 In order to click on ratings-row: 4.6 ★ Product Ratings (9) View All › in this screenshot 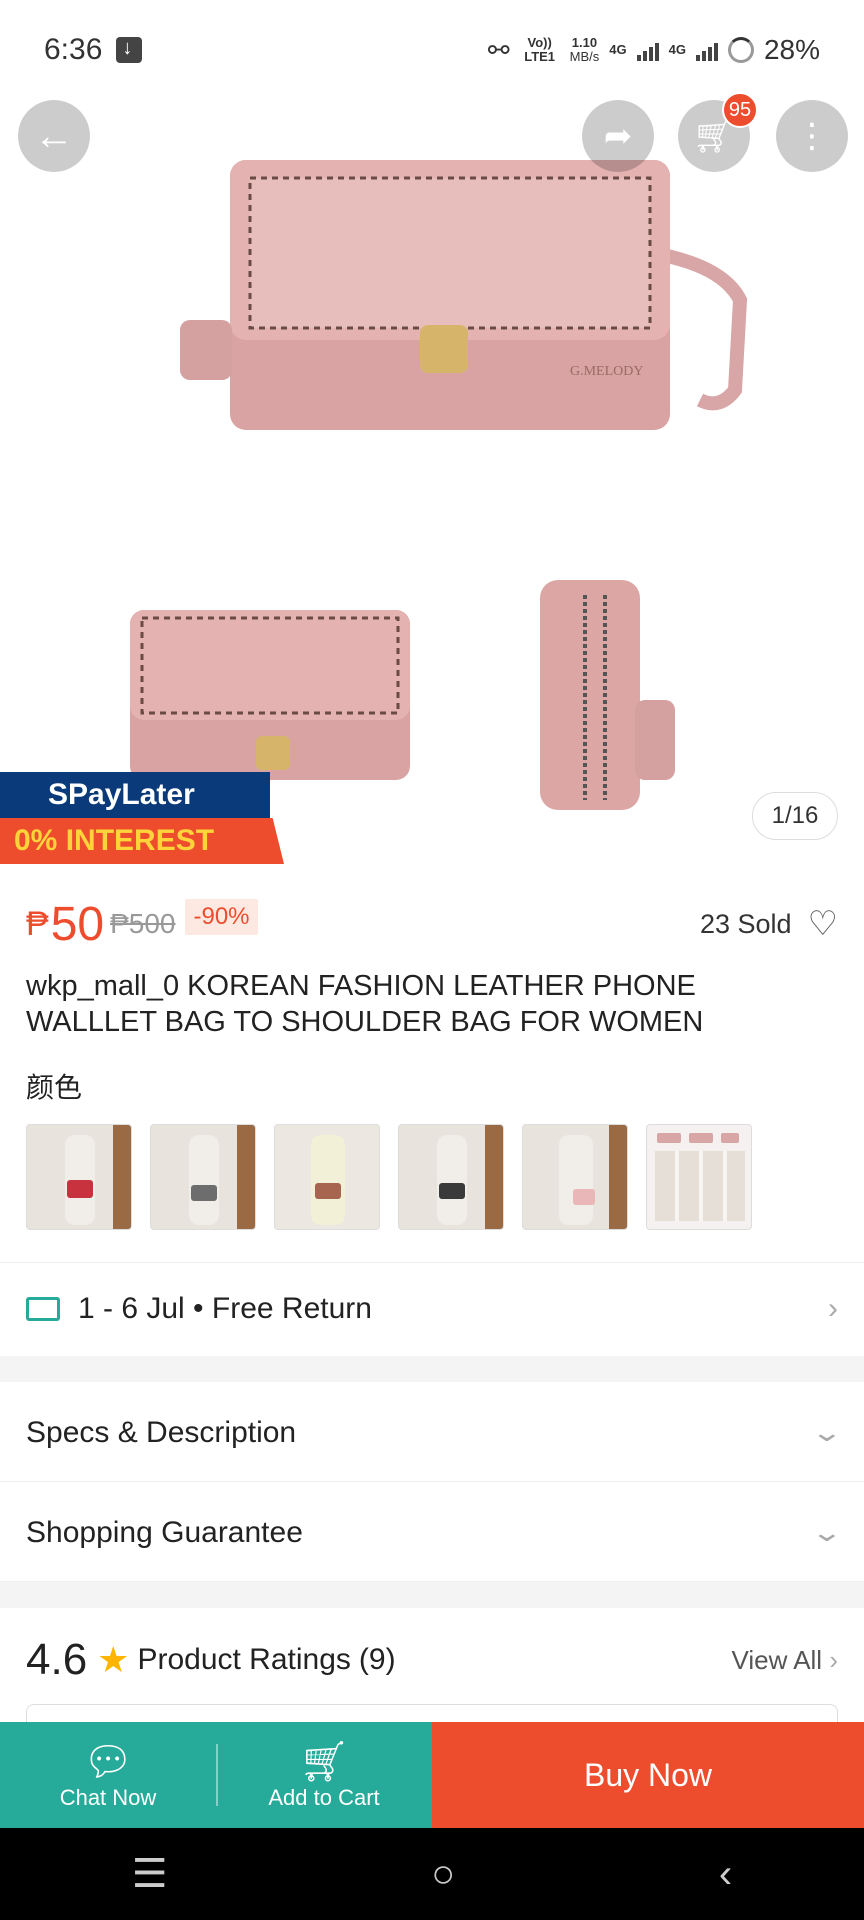, I will do `click(432, 1660)`.